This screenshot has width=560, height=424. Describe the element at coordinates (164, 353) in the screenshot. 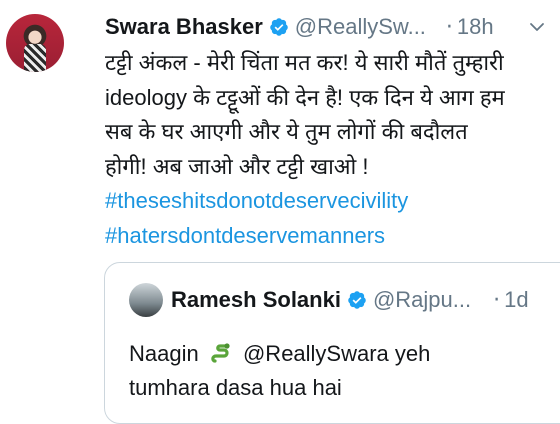

I see `quoted-text-start: Naagin` at that location.